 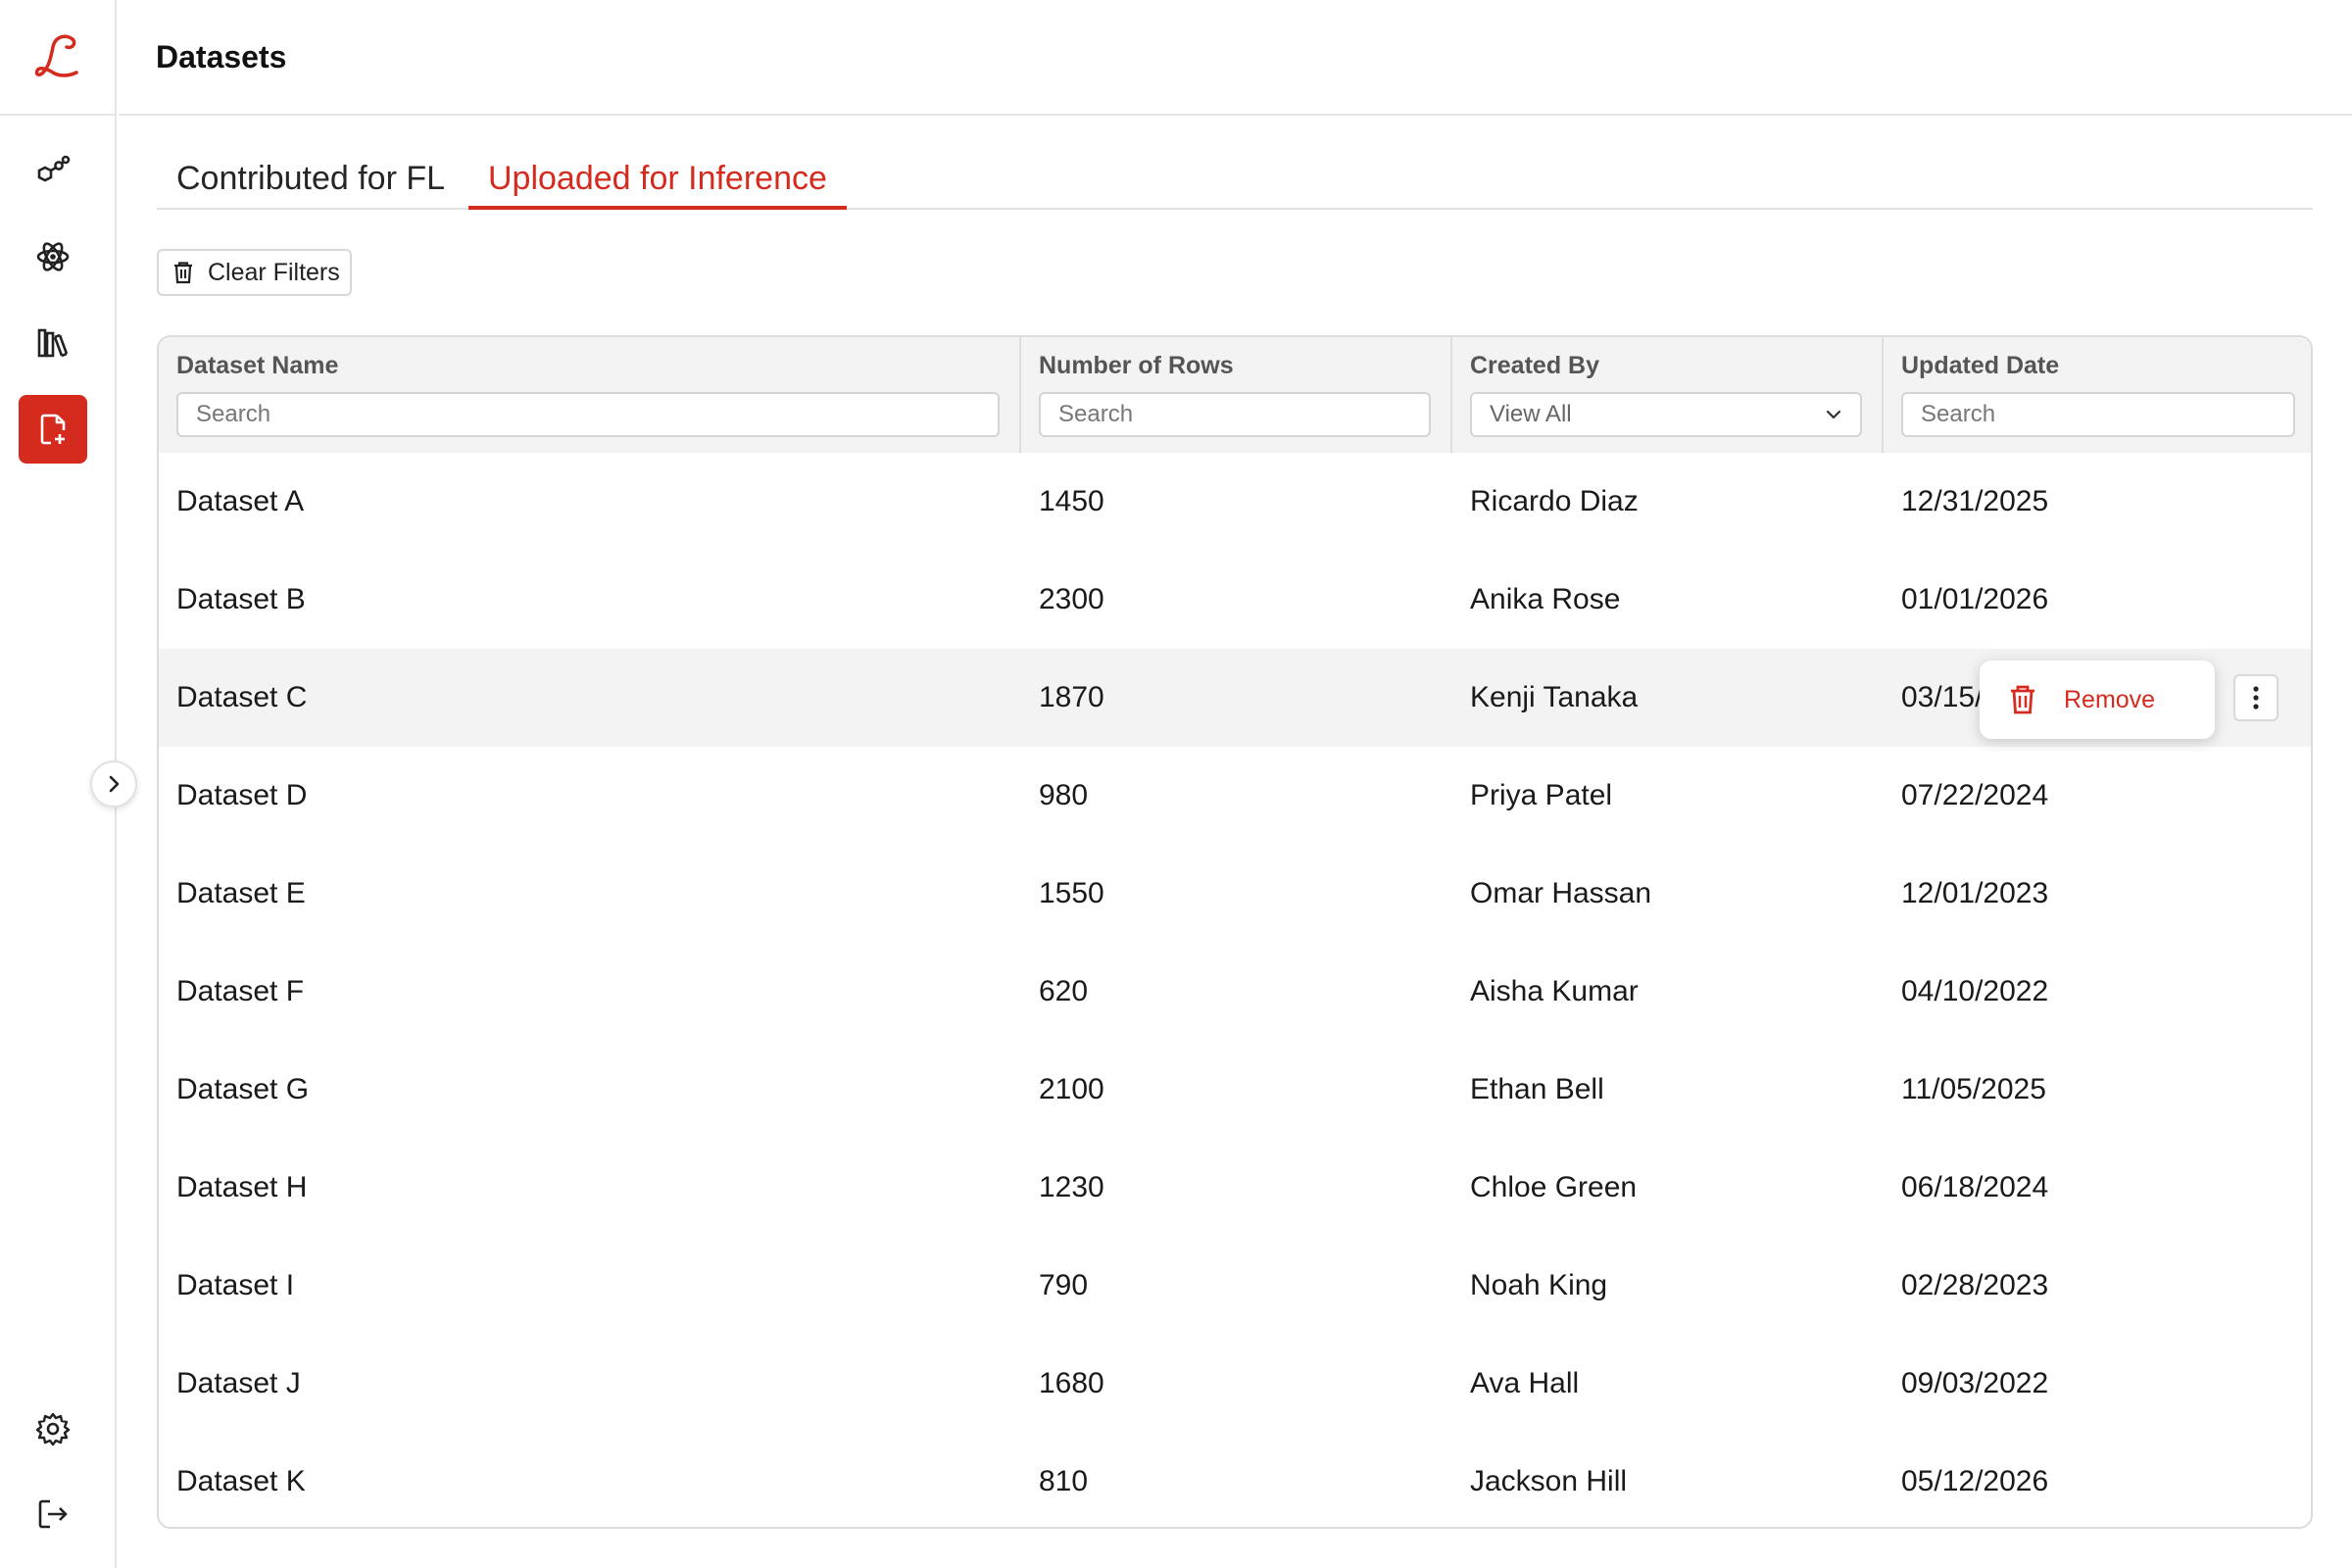 I want to click on cell-number-of-rows: 620, so click(x=1064, y=991).